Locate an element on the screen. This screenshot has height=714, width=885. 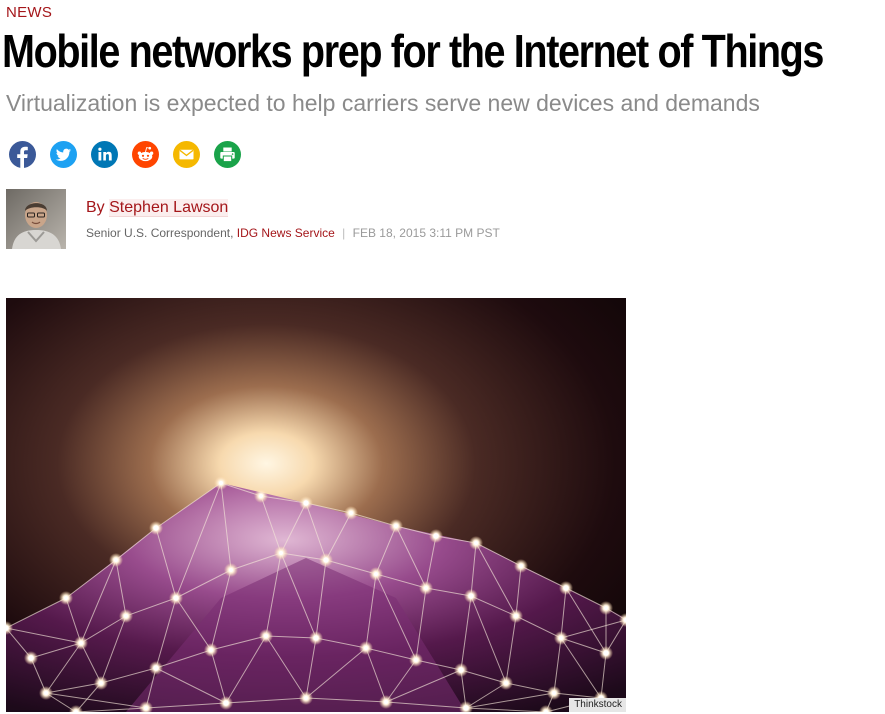
linkedin-share-button is located at coordinates (104, 154).